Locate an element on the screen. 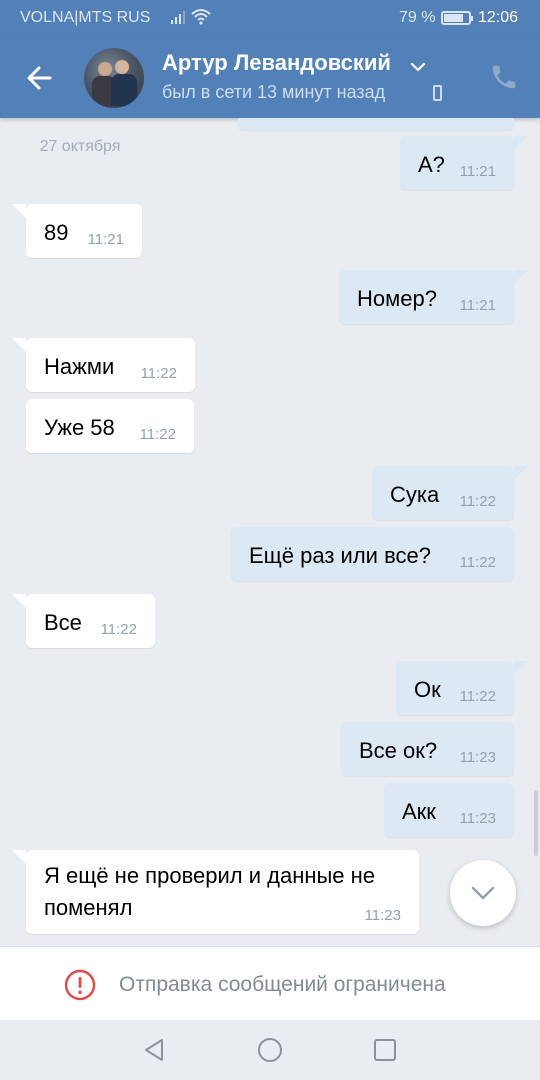  message-bubble-partial is located at coordinates (376, 124).